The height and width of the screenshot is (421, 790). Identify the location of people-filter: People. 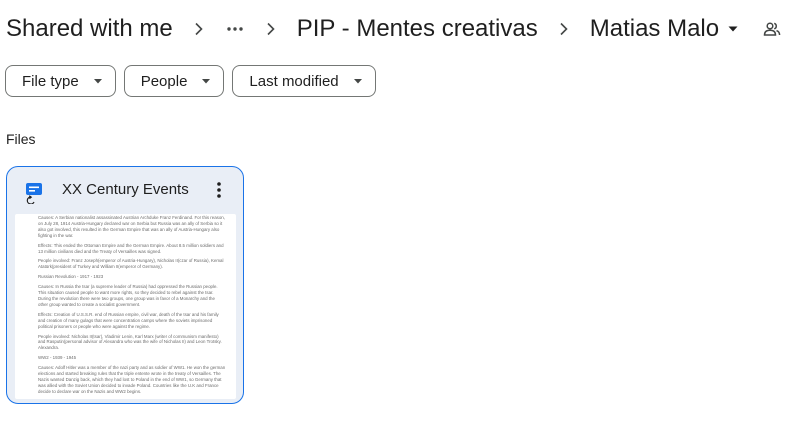
(174, 81).